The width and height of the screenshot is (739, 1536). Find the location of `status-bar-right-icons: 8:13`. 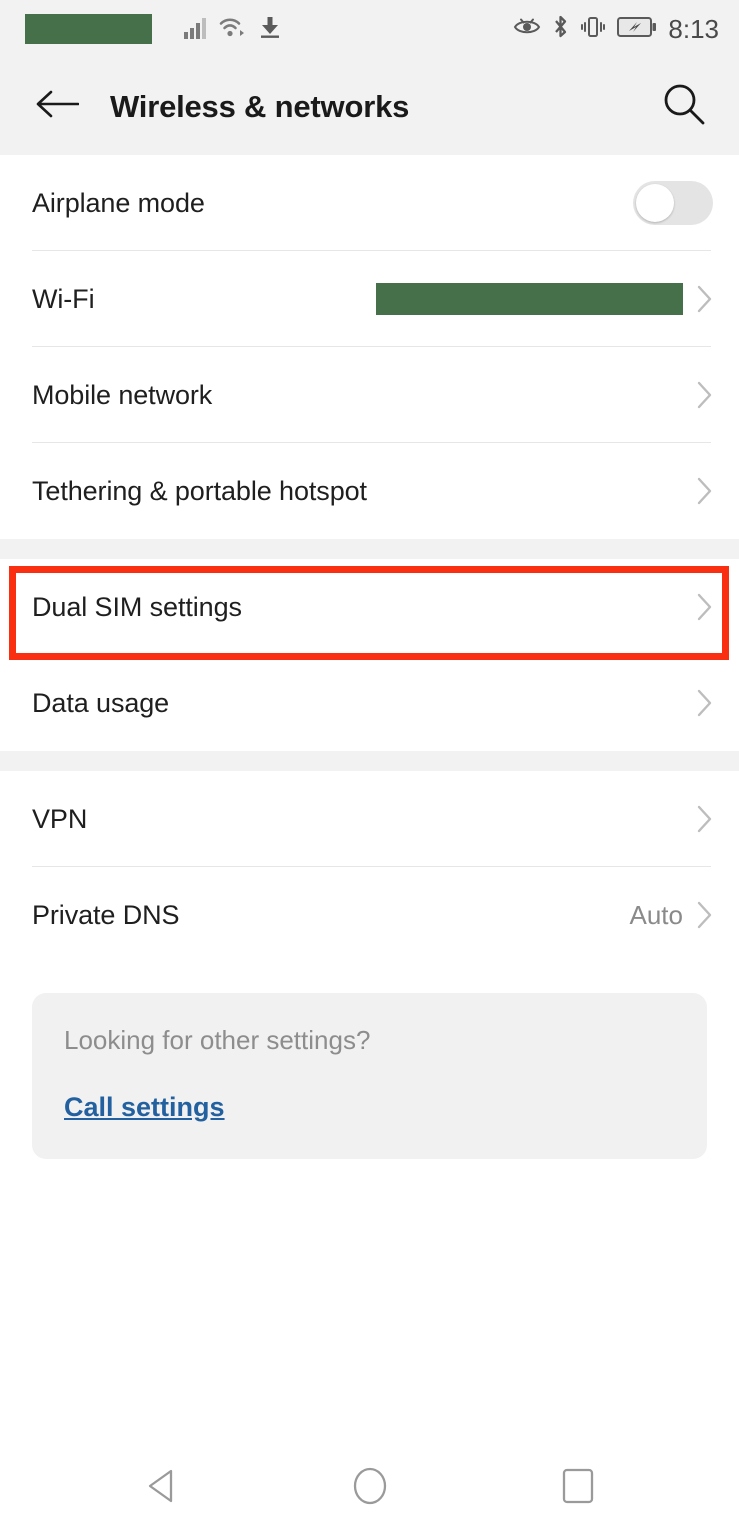

status-bar-right-icons: 8:13 is located at coordinates (616, 29).